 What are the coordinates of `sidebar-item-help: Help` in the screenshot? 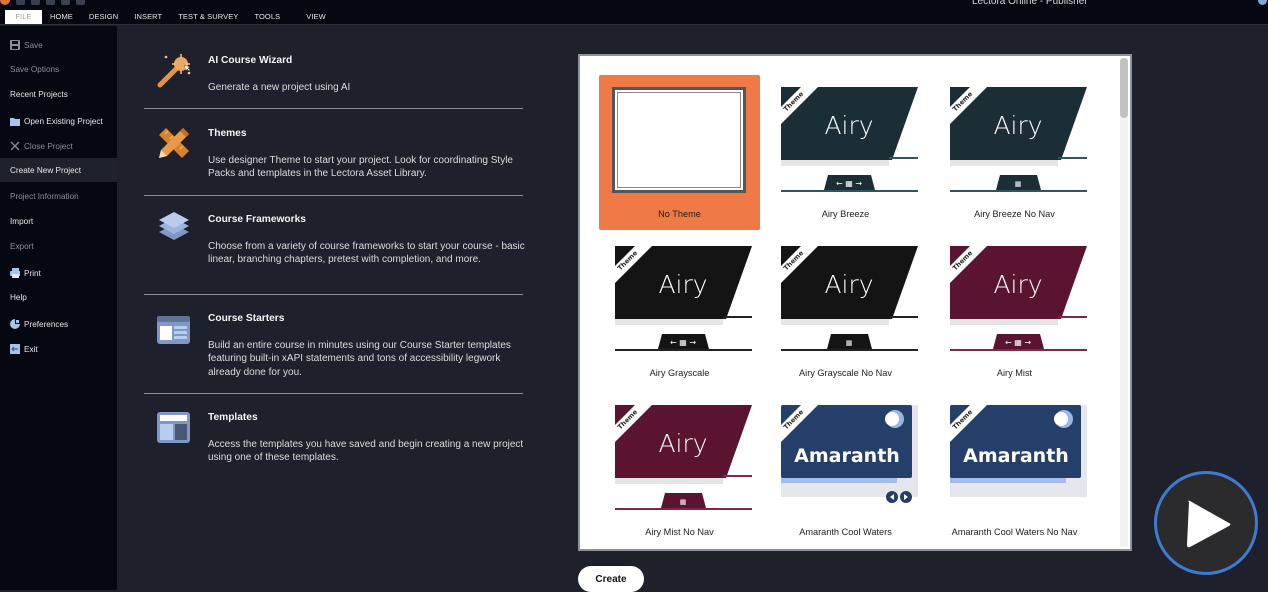 It's located at (58, 297).